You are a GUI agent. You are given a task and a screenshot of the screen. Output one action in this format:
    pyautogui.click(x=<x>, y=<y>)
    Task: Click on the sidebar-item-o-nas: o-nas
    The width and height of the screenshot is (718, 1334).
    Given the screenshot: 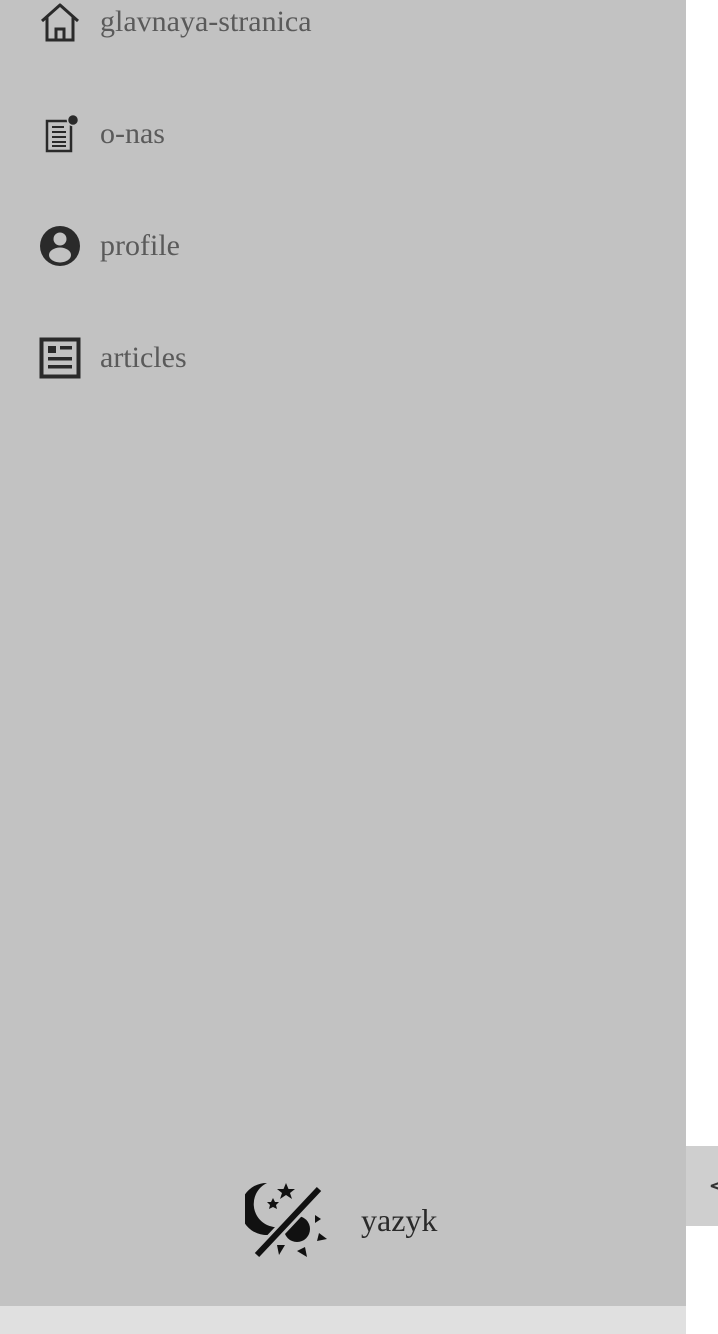 What is the action you would take?
    pyautogui.click(x=101, y=134)
    